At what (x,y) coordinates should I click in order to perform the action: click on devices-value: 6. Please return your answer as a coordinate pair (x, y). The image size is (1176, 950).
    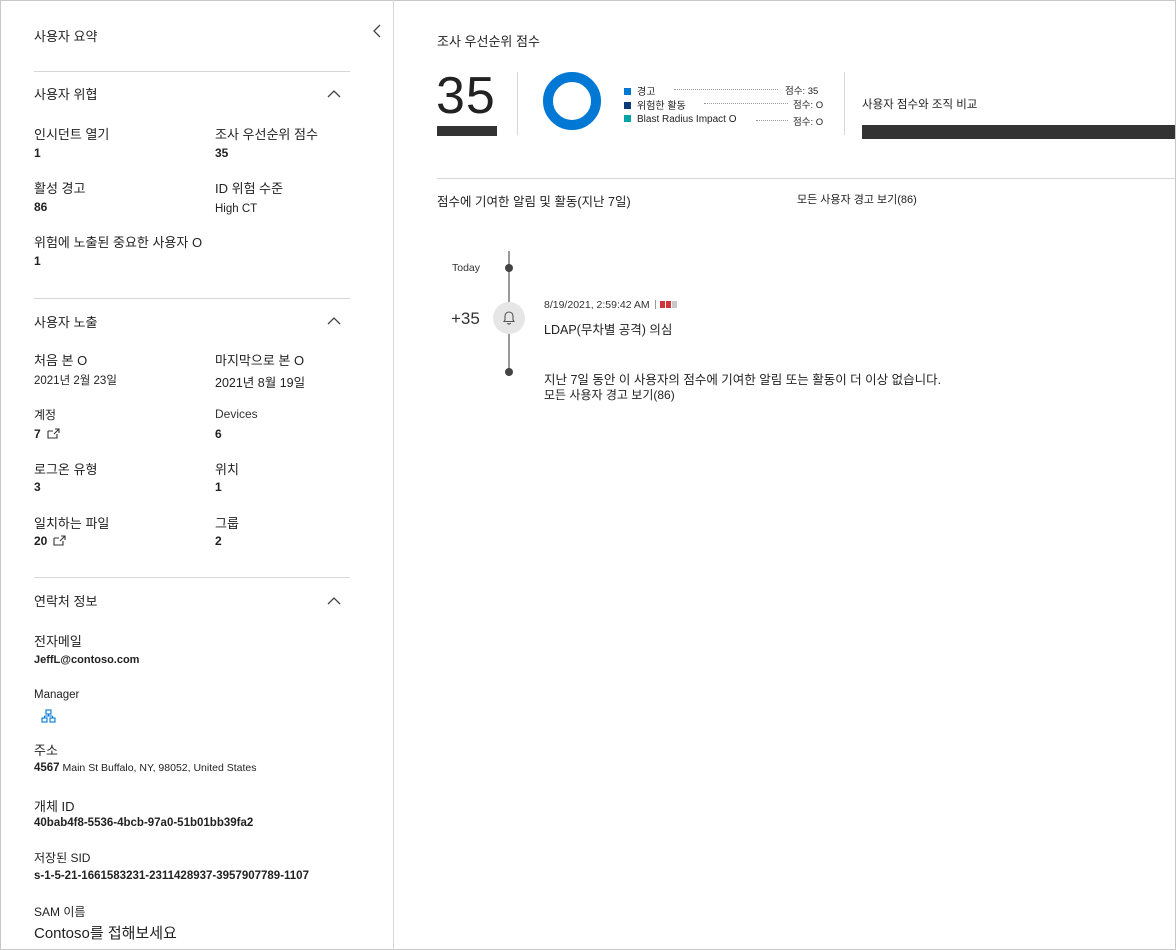
    Looking at the image, I should click on (218, 434).